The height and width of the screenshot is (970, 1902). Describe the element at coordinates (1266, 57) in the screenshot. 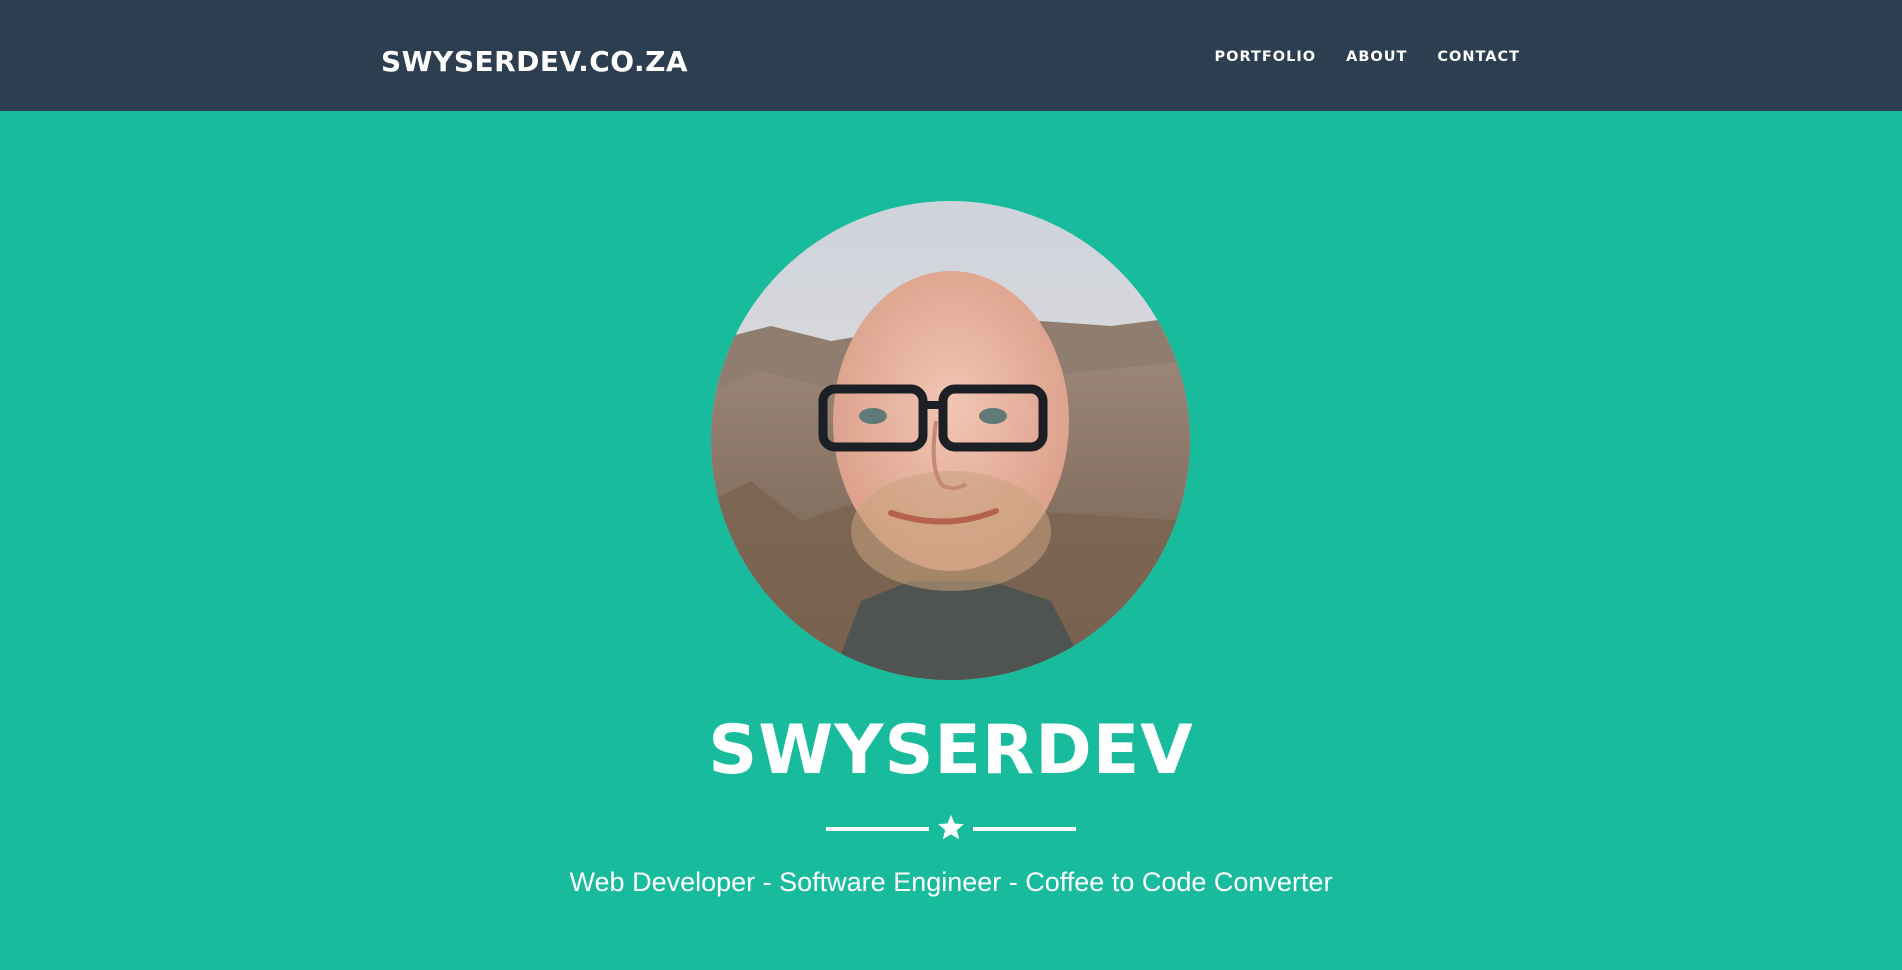

I see `nav-link-portfolio: PORTFOLIO` at that location.